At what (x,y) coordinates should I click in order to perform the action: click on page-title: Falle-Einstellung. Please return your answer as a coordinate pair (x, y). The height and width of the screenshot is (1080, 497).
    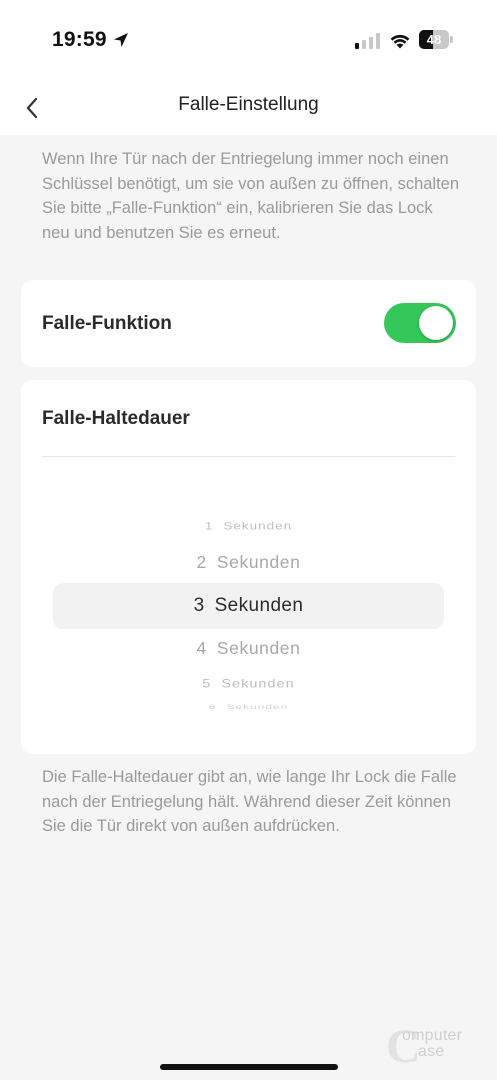
    Looking at the image, I should click on (248, 104).